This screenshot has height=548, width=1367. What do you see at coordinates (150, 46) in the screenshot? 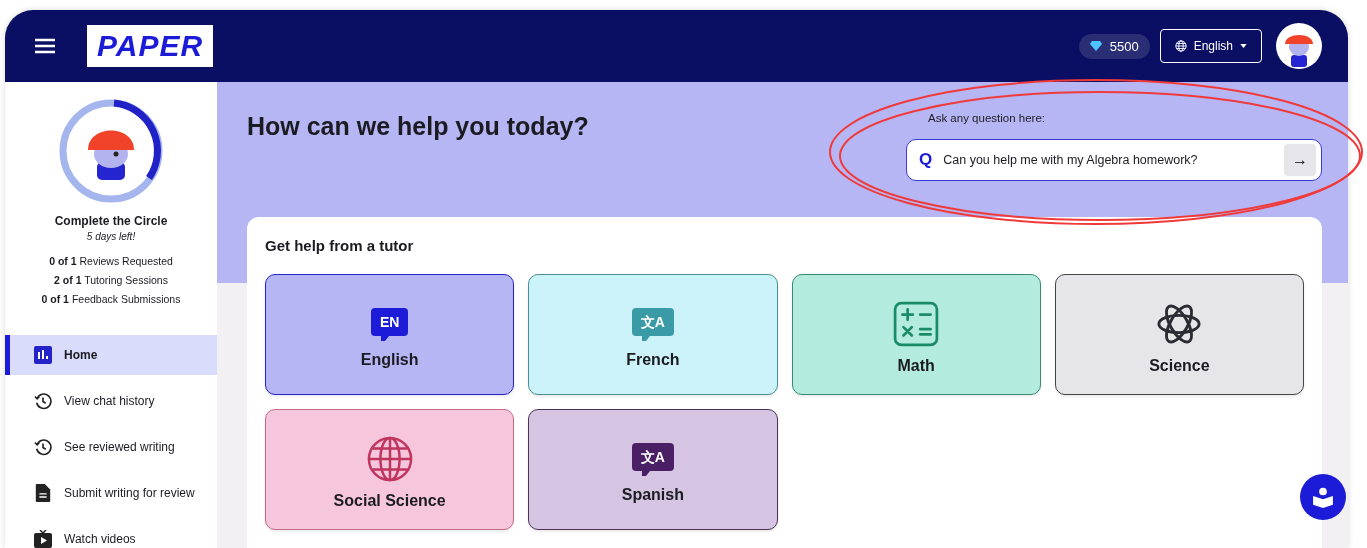
I see `logo: PAPER` at bounding box center [150, 46].